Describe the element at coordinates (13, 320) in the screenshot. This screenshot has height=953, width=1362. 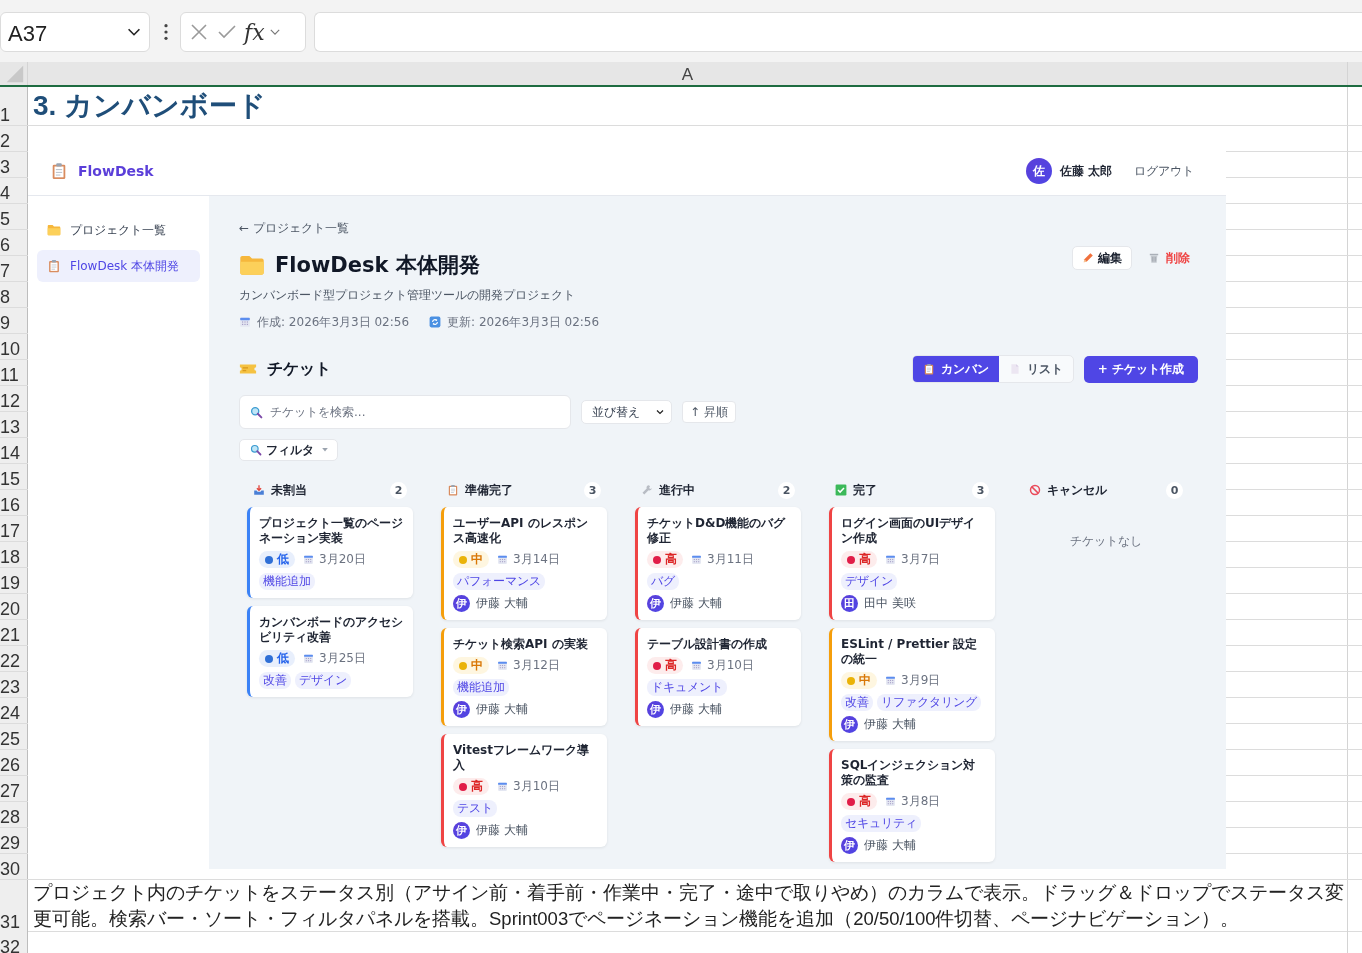
I see `row-number: 9` at that location.